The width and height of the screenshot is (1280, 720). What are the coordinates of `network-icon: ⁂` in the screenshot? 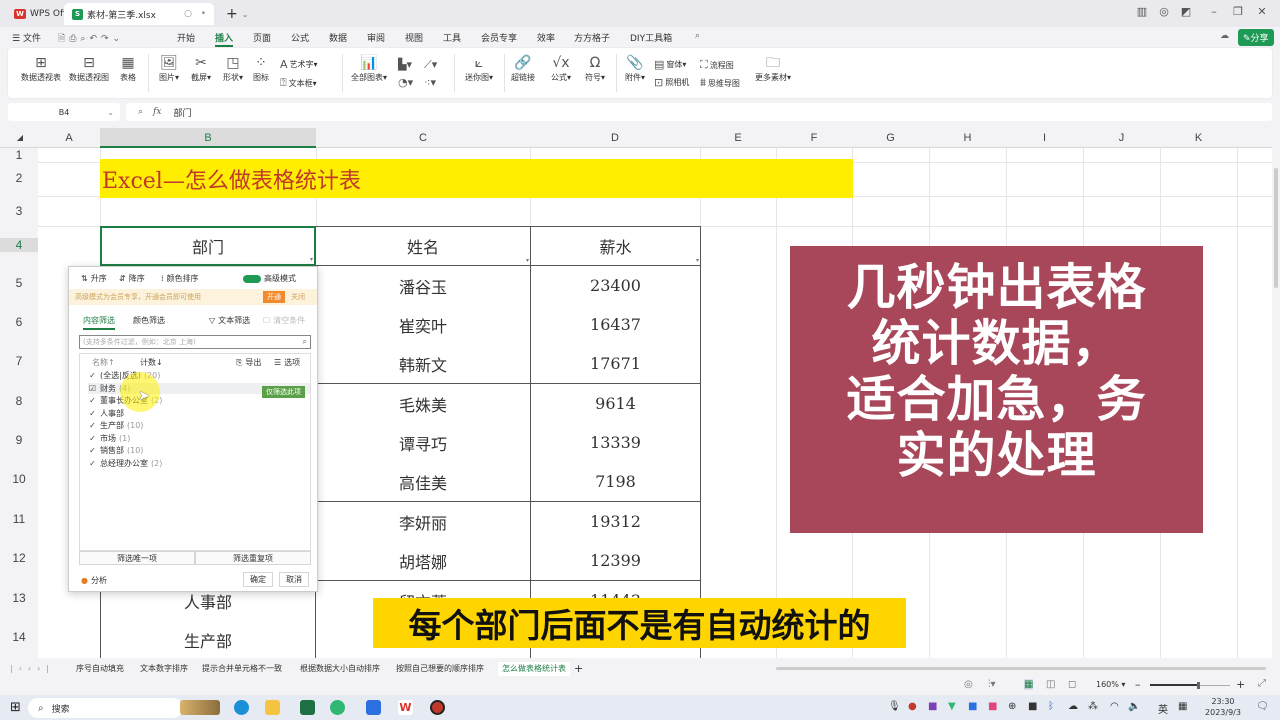 It's located at (1093, 706).